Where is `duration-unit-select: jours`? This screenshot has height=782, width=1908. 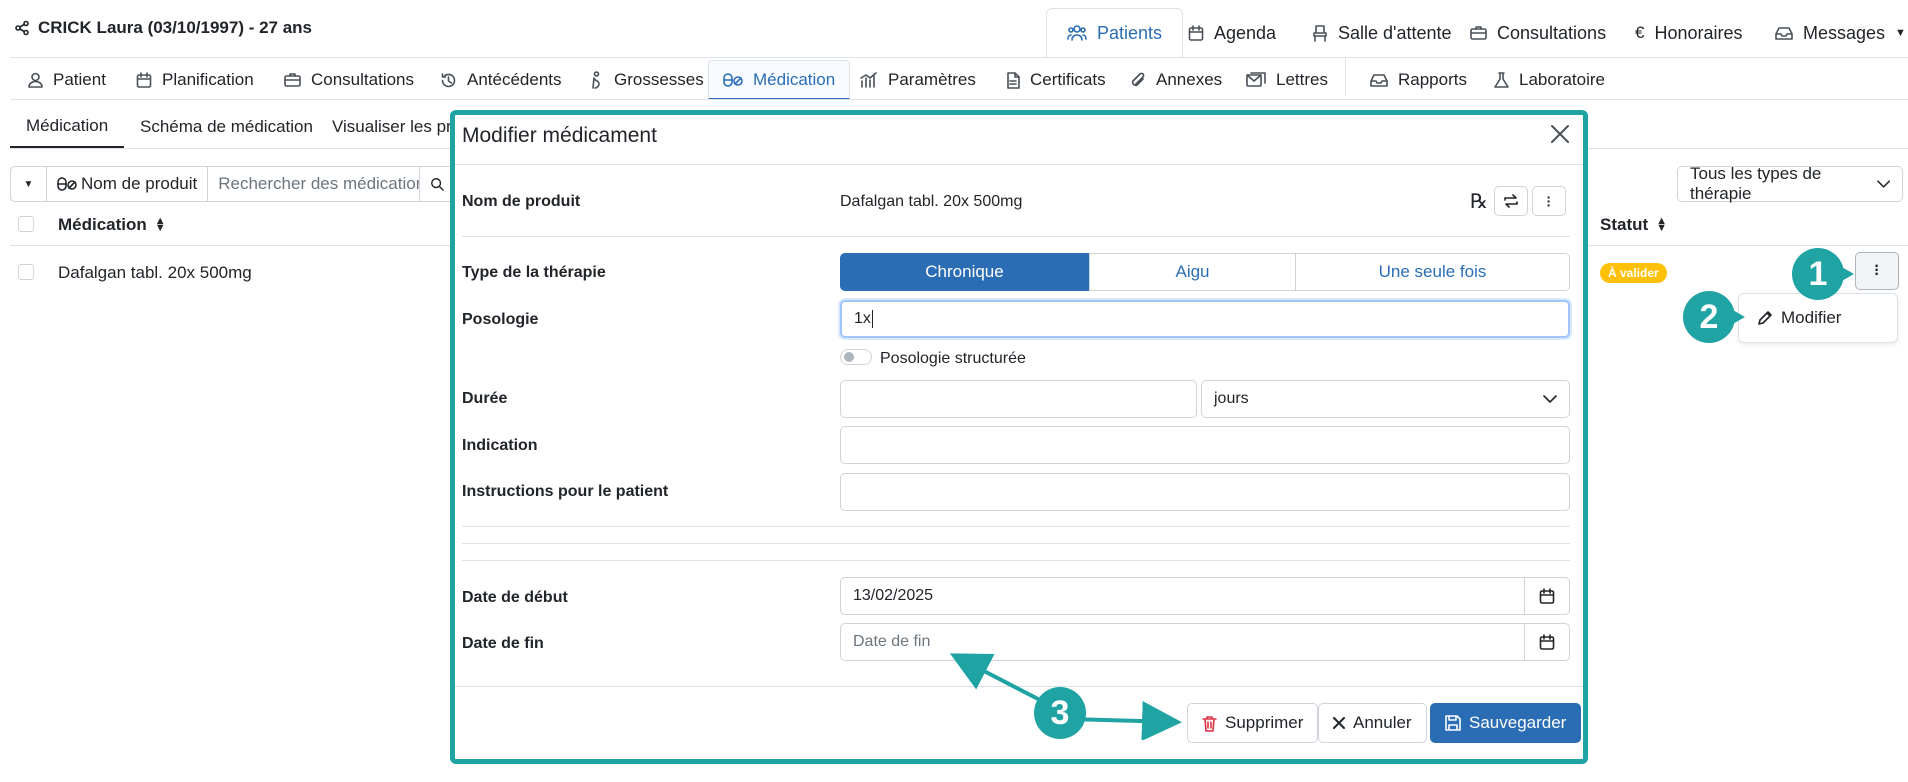 duration-unit-select: jours is located at coordinates (1385, 399).